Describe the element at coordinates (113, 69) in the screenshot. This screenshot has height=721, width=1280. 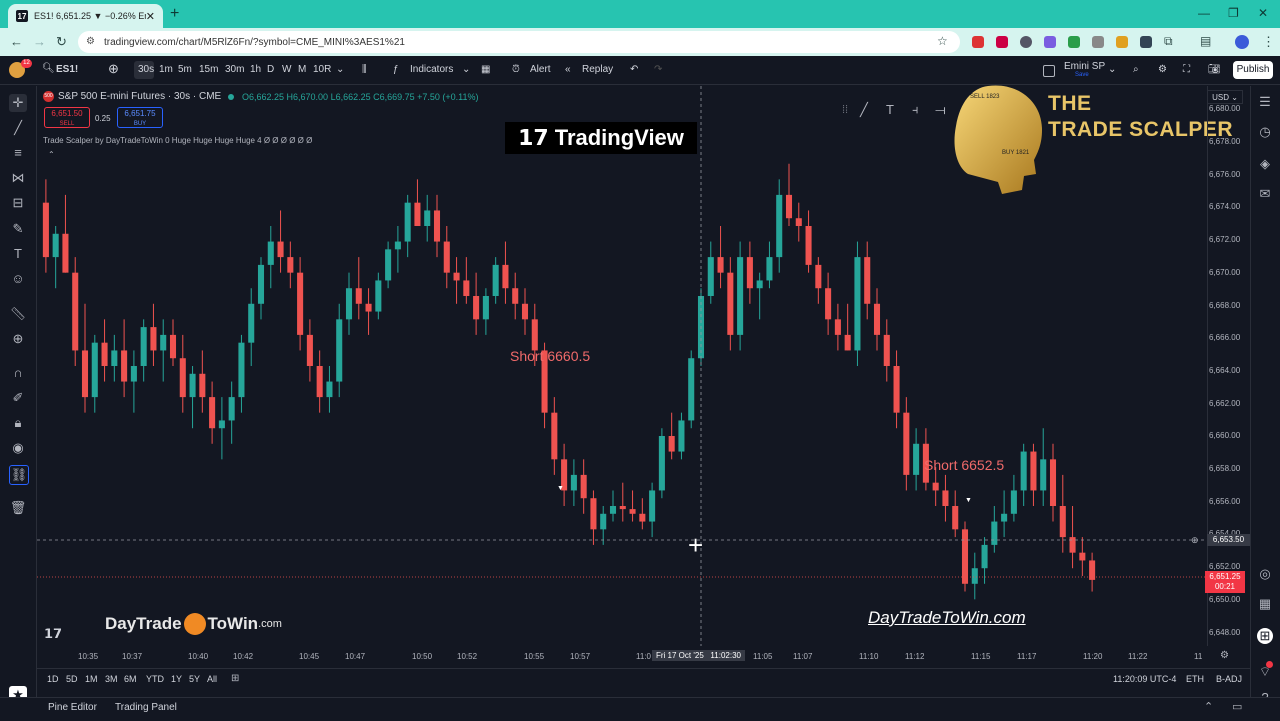
I see `compare-add-icon: ⊕` at that location.